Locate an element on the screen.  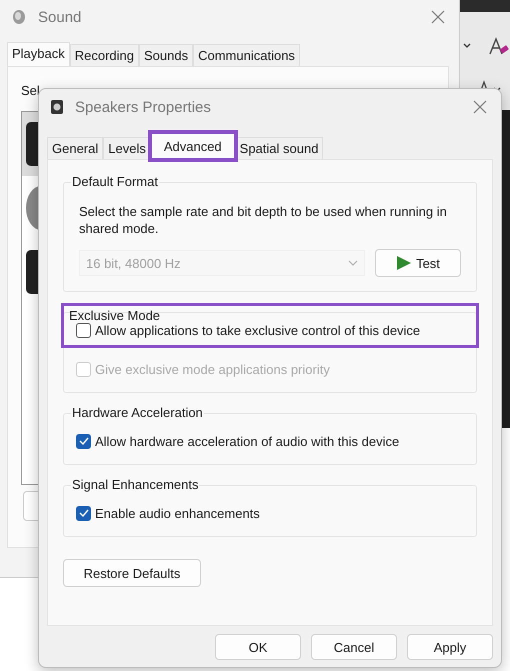
restore-defaults-button: Restore Defaults is located at coordinates (132, 573).